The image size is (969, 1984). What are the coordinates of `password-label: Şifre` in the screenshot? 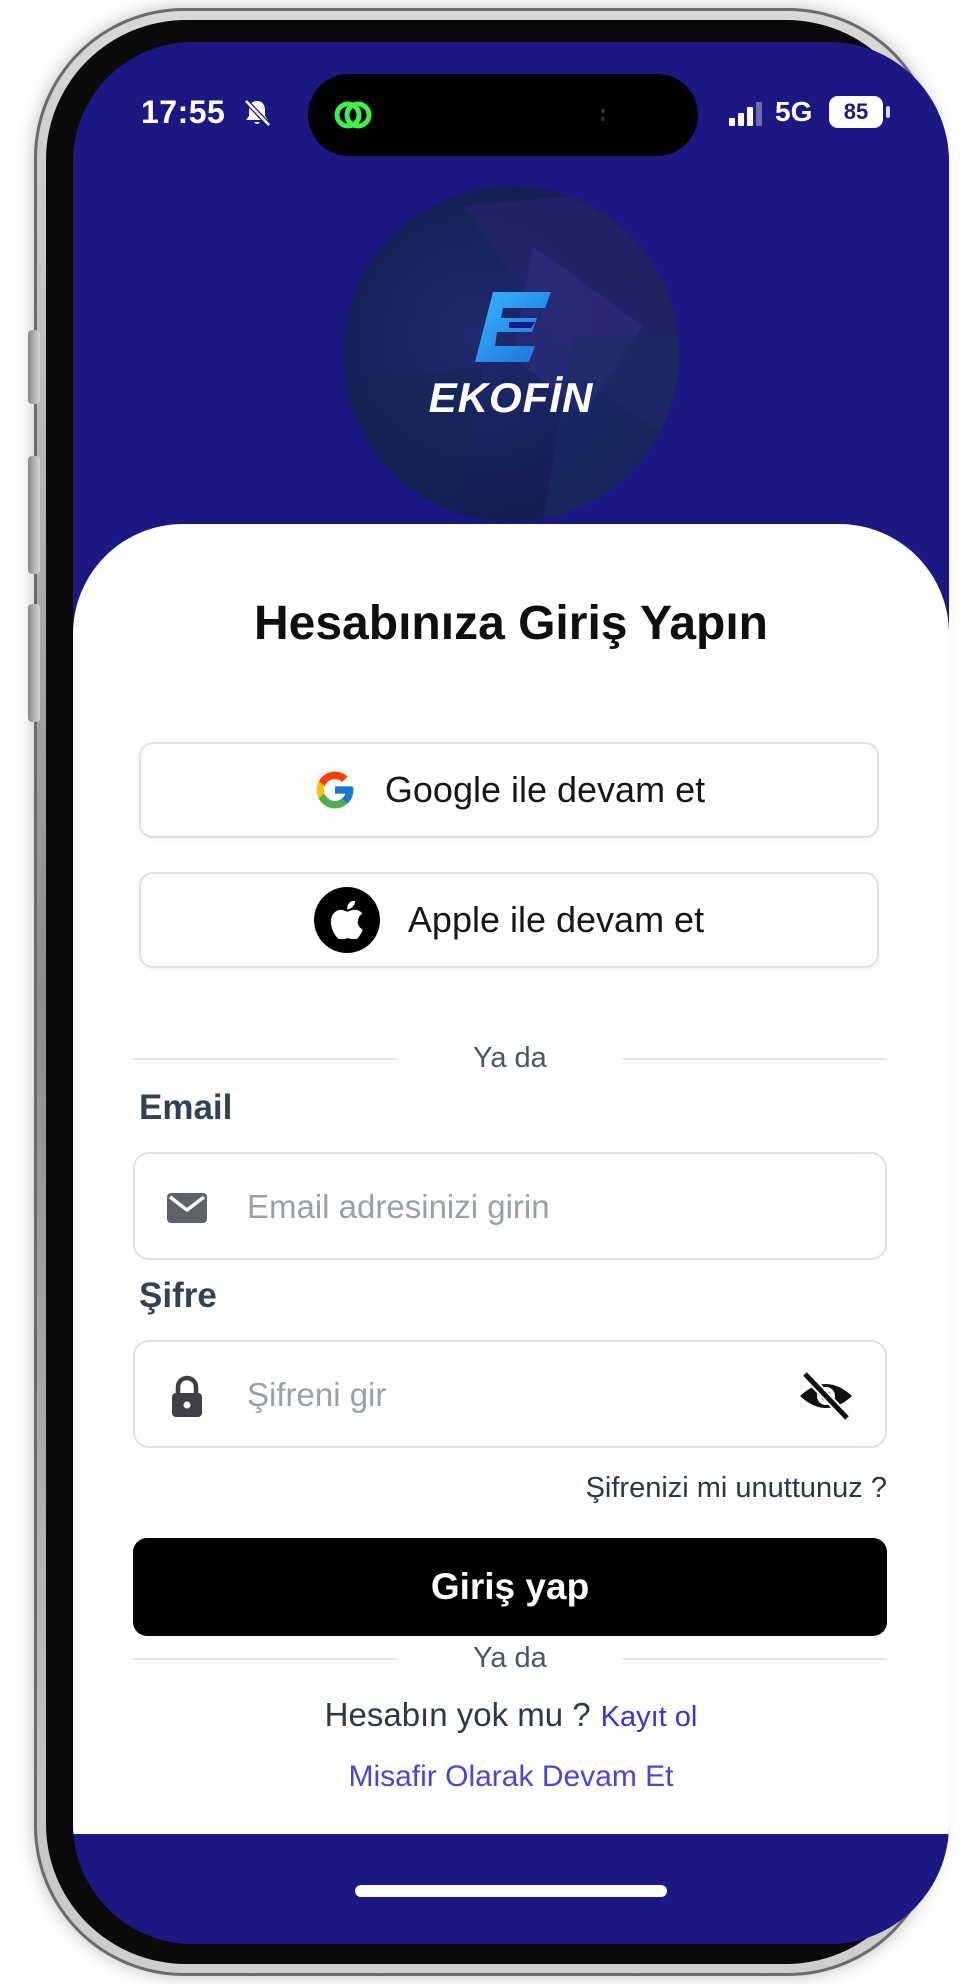 It's located at (178, 1295).